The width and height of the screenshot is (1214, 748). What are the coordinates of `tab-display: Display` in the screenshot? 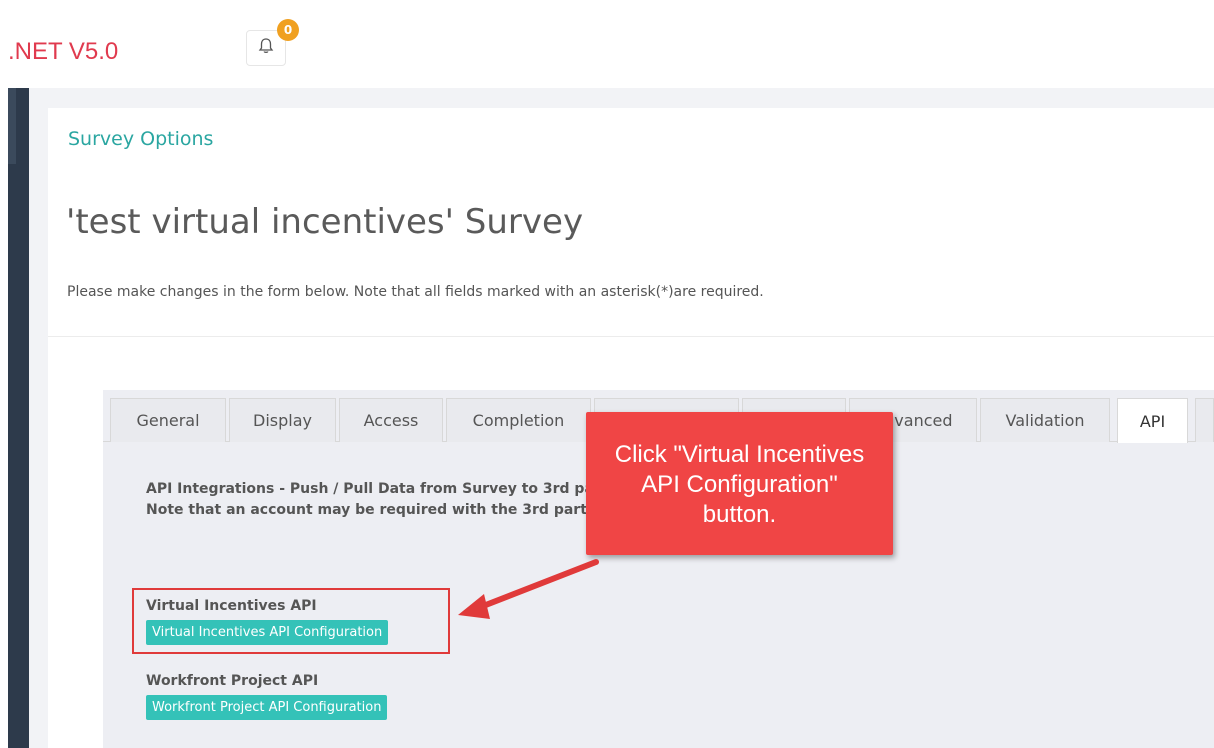 It's located at (282, 420).